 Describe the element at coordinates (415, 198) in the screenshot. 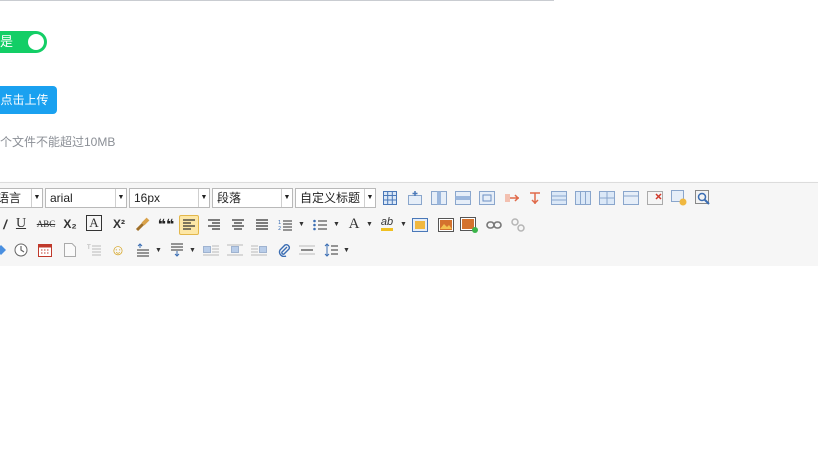

I see `insert-row-above-icon` at that location.